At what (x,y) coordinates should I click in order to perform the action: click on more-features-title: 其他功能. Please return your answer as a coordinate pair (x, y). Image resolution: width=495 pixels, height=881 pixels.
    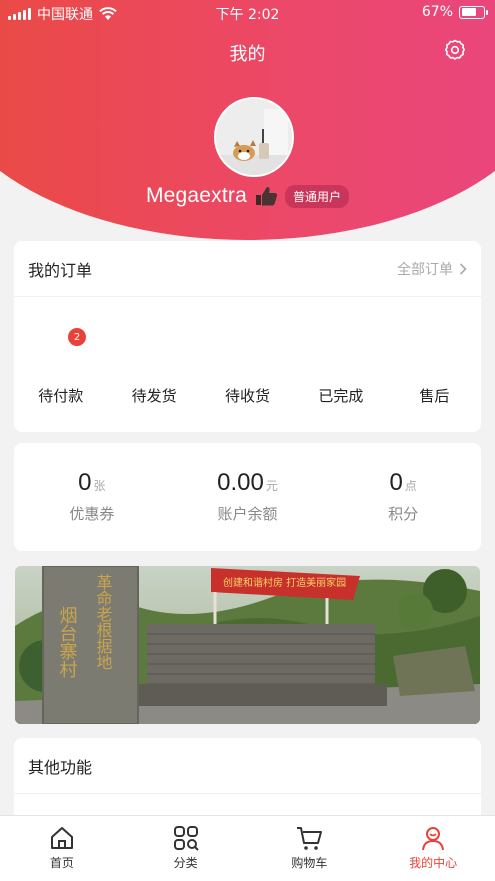
    Looking at the image, I should click on (60, 767).